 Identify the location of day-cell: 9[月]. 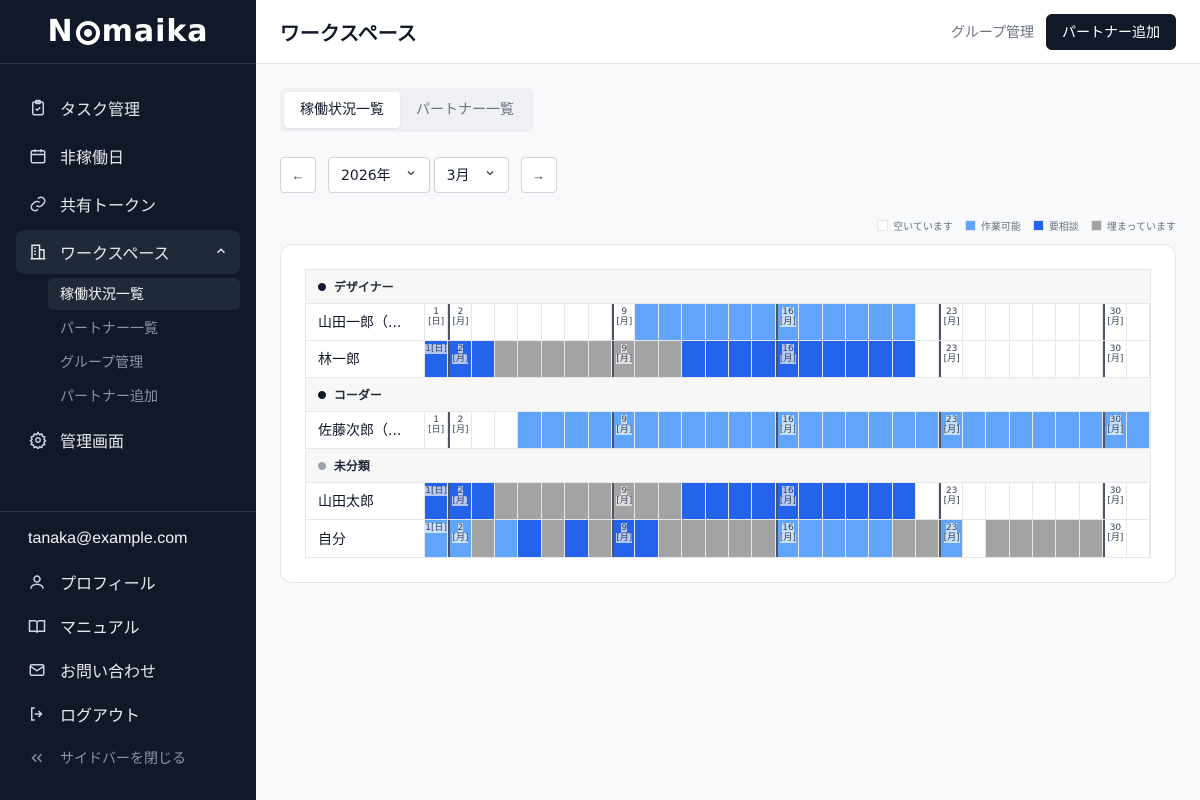
(624, 430).